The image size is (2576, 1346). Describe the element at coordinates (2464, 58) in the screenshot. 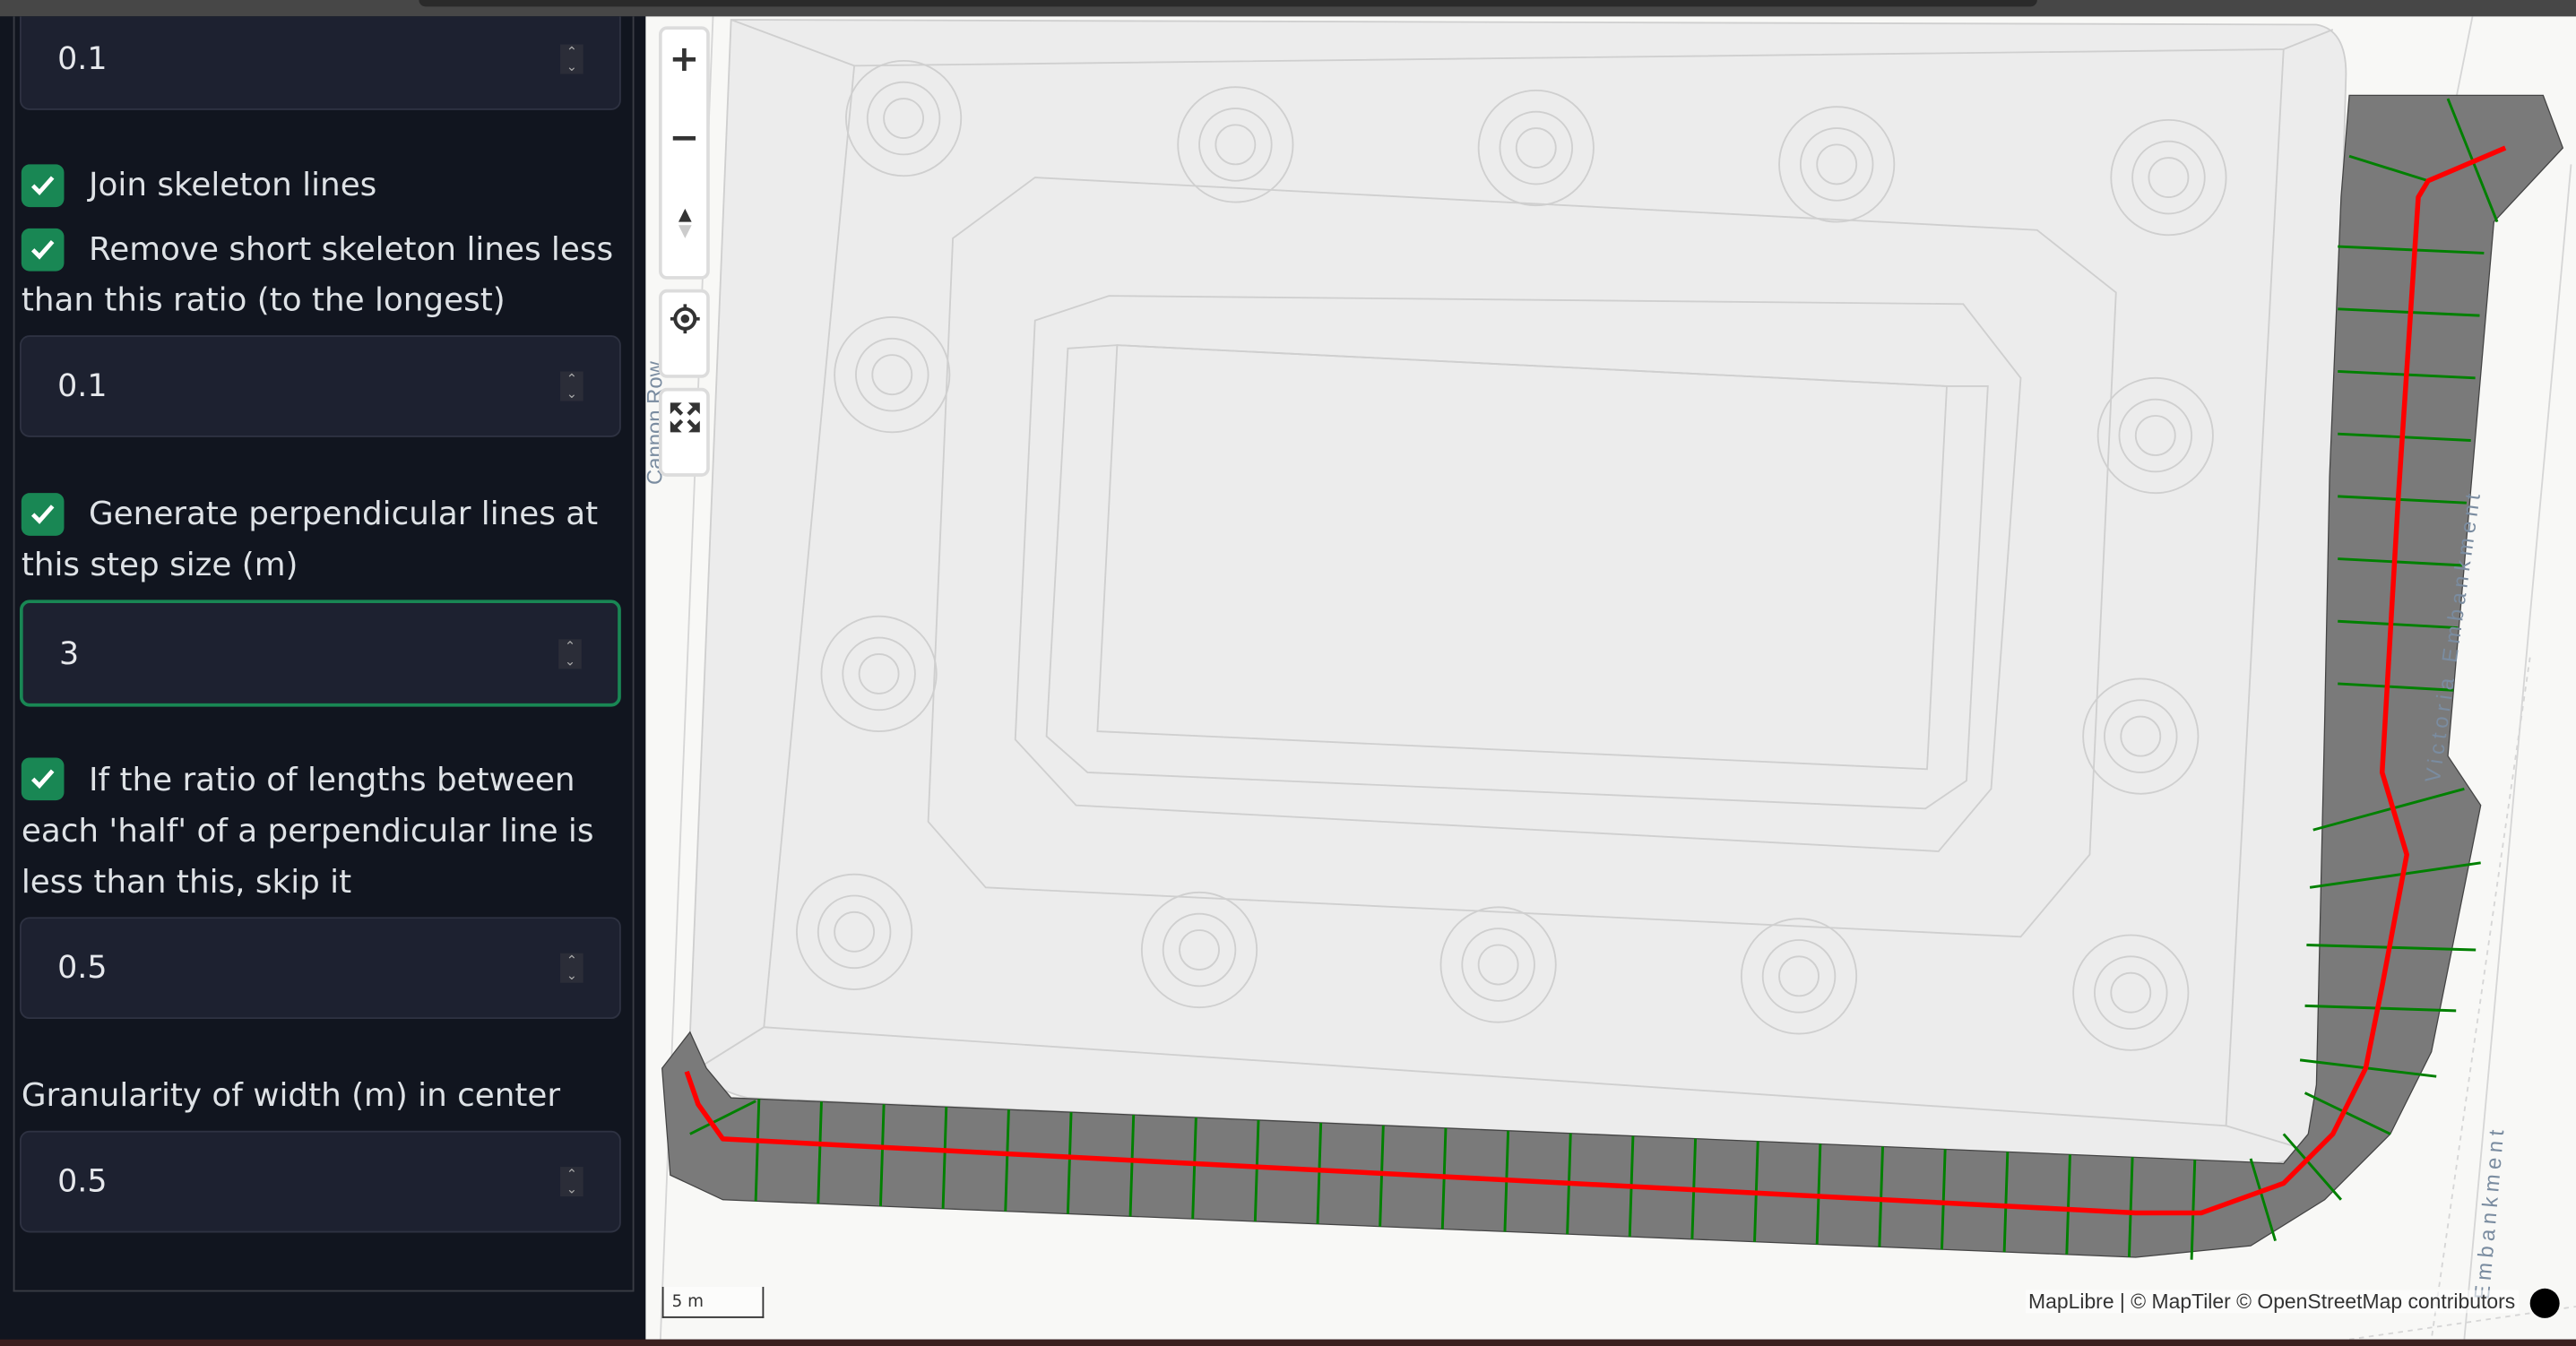

I see `street-line` at that location.